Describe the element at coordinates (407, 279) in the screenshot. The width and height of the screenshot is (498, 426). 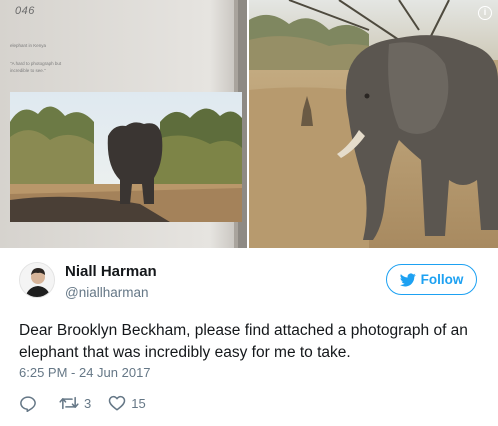
I see `twitter-bird-icon` at that location.